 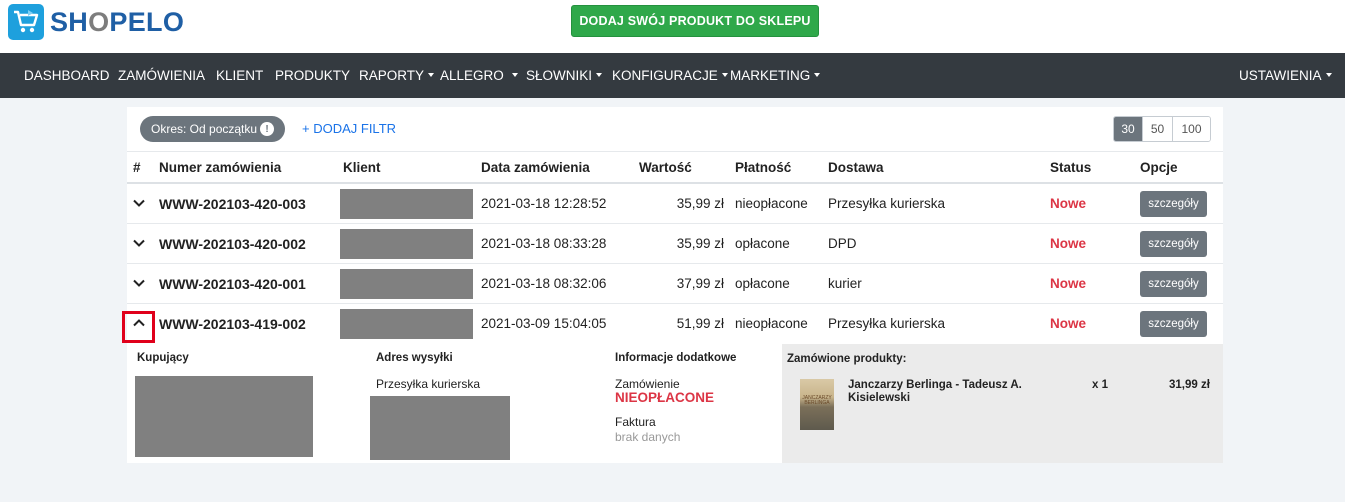 I want to click on nav-label: MARKETING, so click(x=770, y=75).